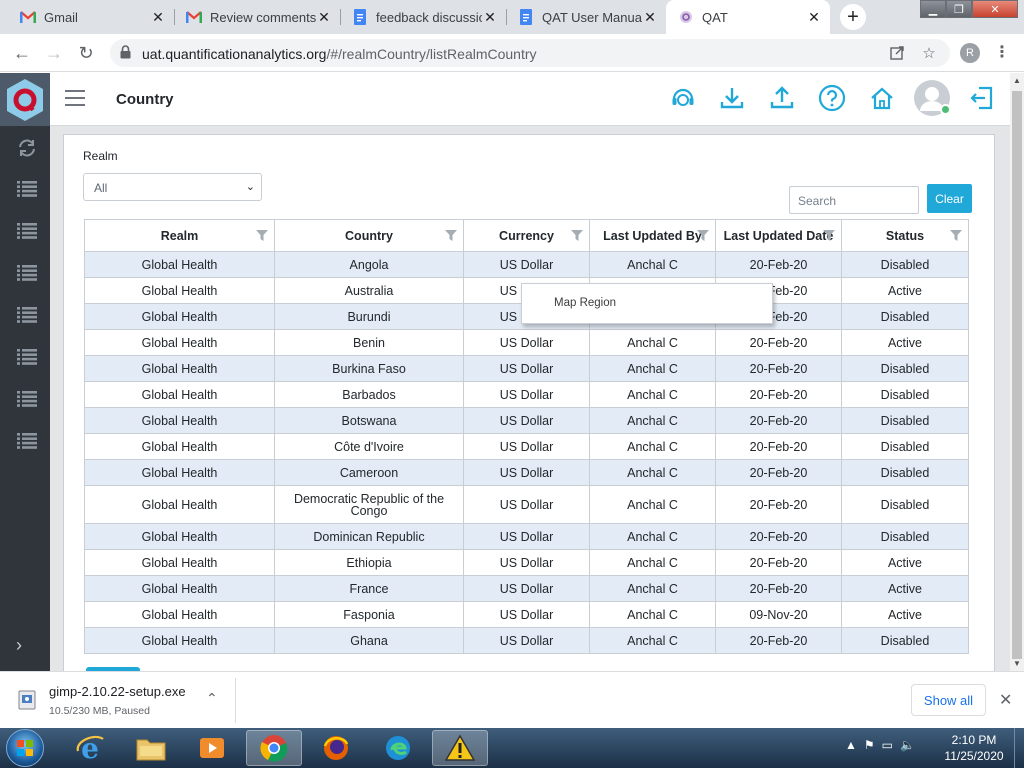 The width and height of the screenshot is (1024, 768). I want to click on upload-icon, so click(782, 98).